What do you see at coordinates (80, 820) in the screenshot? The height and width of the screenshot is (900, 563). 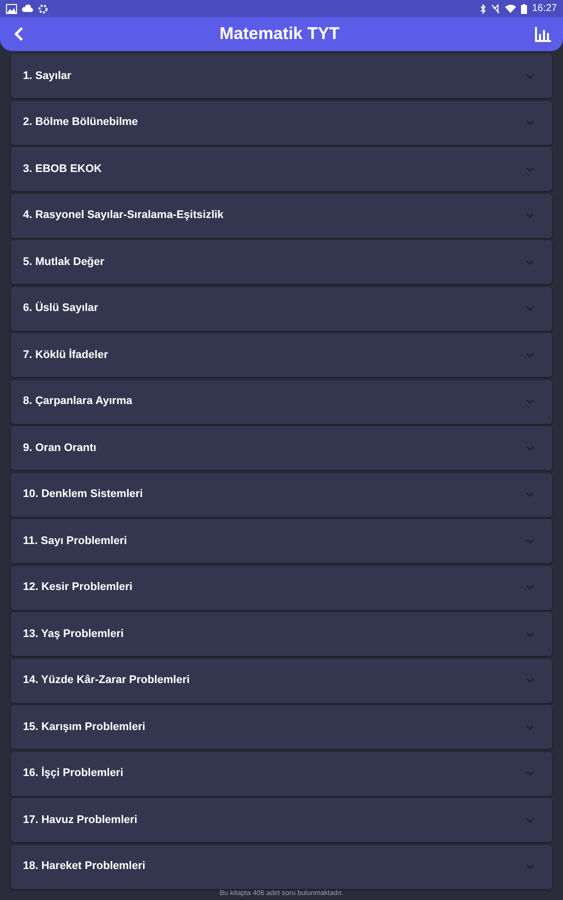 I see `topic-title: 17. Havuz Problemleri` at bounding box center [80, 820].